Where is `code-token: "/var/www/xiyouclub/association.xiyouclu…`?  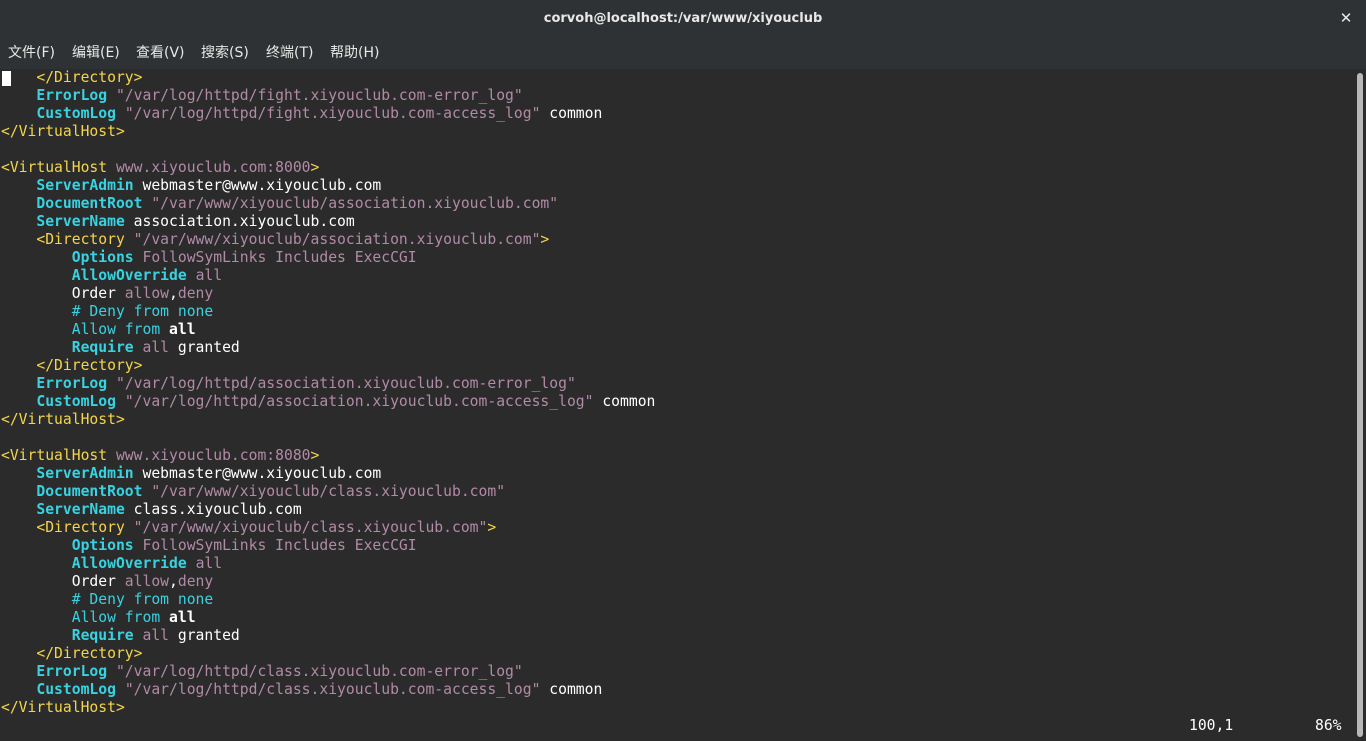
code-token: "/var/www/xiyouclub/association.xiyouclu… is located at coordinates (355, 203).